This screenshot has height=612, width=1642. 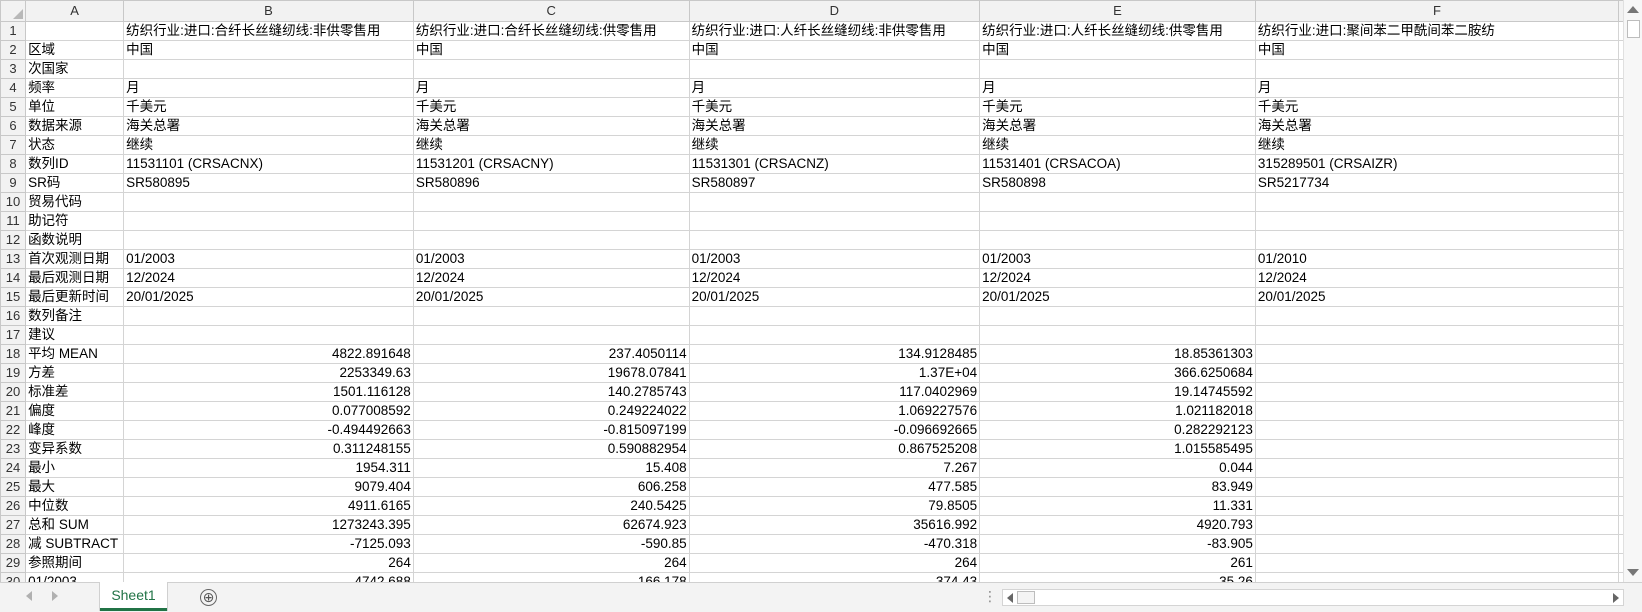 What do you see at coordinates (75, 259) in the screenshot?
I see `cell-a13: 首次观测日期` at bounding box center [75, 259].